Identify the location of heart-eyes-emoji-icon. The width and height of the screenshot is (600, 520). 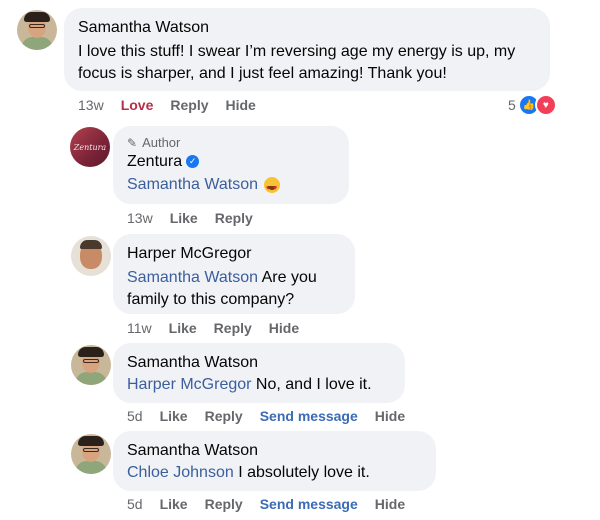
(272, 188).